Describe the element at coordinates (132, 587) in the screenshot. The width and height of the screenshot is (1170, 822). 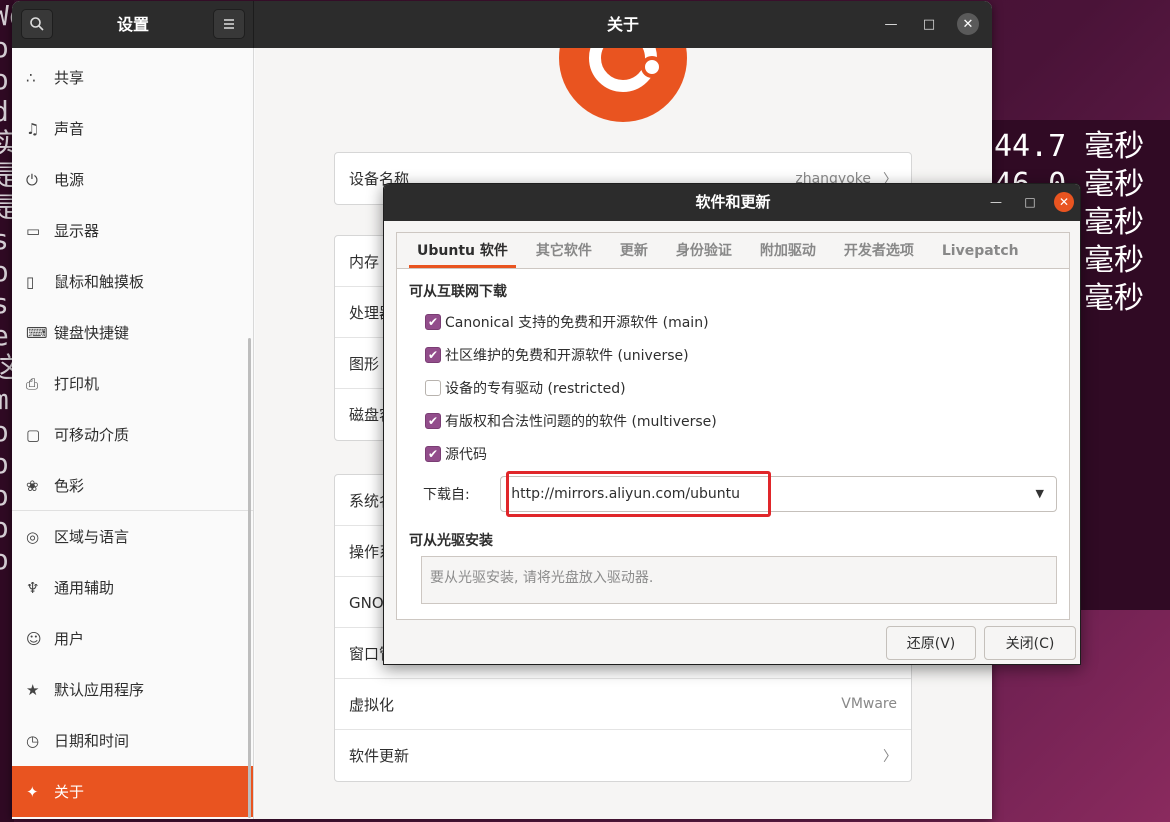
I see `sidebar-item: ♆ 通用辅助` at that location.